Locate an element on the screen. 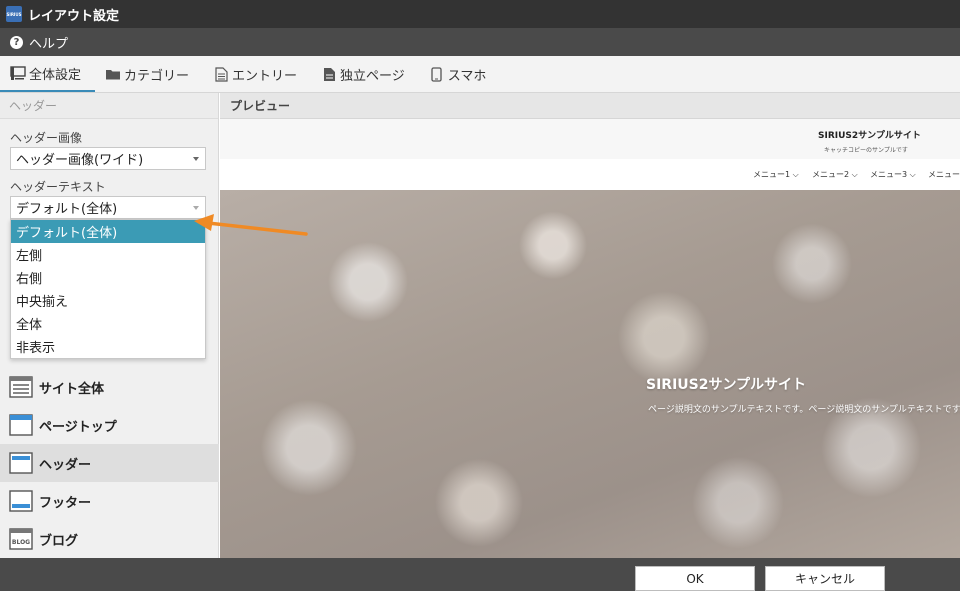 The image size is (960, 591). dropdown-option: 非表示 is located at coordinates (108, 346).